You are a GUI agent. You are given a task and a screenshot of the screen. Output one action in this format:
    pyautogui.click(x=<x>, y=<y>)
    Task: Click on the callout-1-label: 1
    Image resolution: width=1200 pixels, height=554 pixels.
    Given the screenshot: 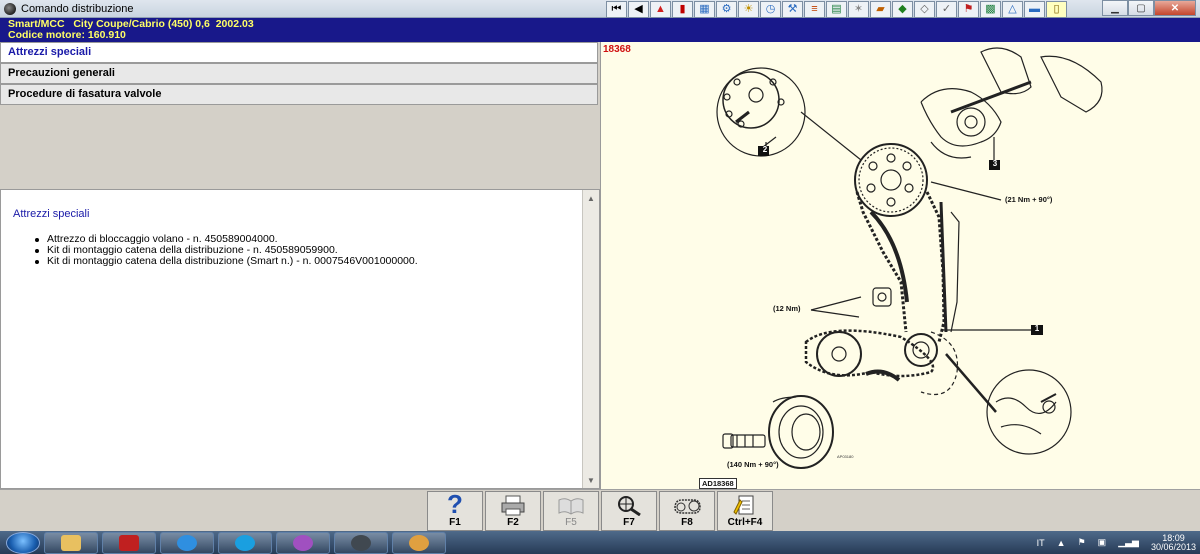 What is the action you would take?
    pyautogui.click(x=1037, y=328)
    